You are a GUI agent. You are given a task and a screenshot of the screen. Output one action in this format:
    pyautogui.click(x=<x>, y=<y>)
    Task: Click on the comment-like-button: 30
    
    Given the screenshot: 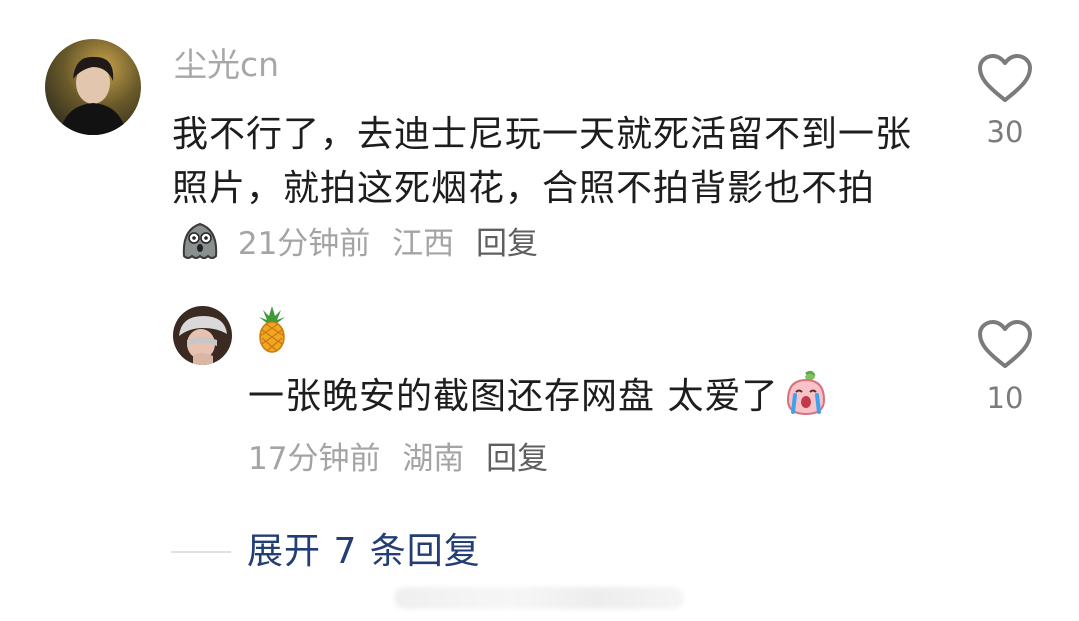 What is the action you would take?
    pyautogui.click(x=1005, y=101)
    